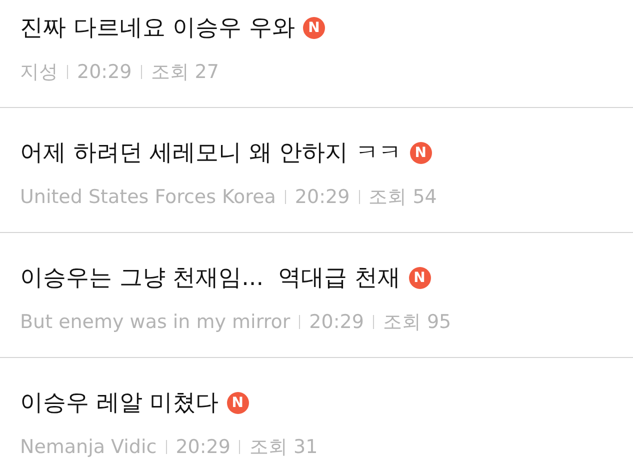 The width and height of the screenshot is (633, 464). Describe the element at coordinates (211, 153) in the screenshot. I see `post-title: 어제 하려던 세레모니 왜 안하지 ㅋㅋ` at that location.